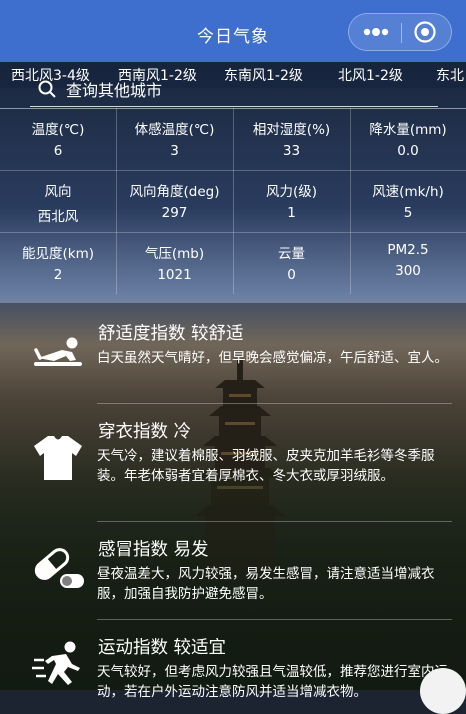 The image size is (466, 714). What do you see at coordinates (408, 213) in the screenshot?
I see `cell-value: 5` at bounding box center [408, 213].